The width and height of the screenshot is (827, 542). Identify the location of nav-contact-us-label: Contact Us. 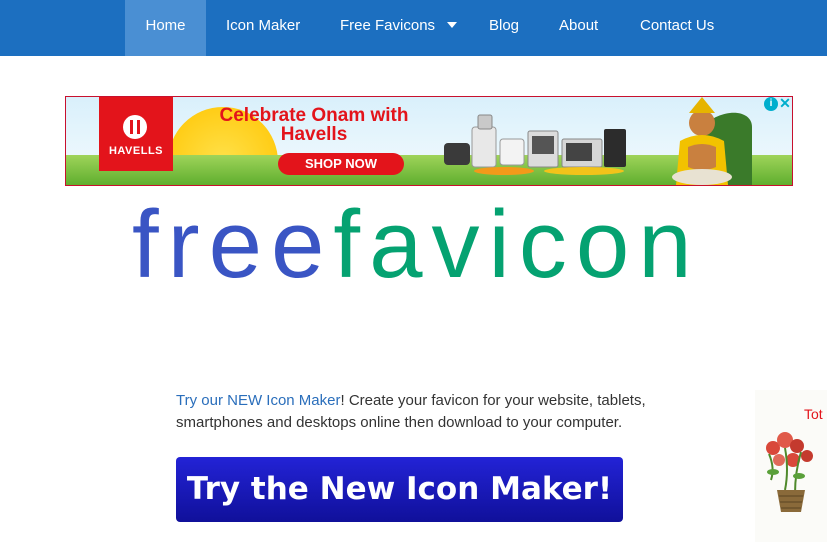
(677, 25).